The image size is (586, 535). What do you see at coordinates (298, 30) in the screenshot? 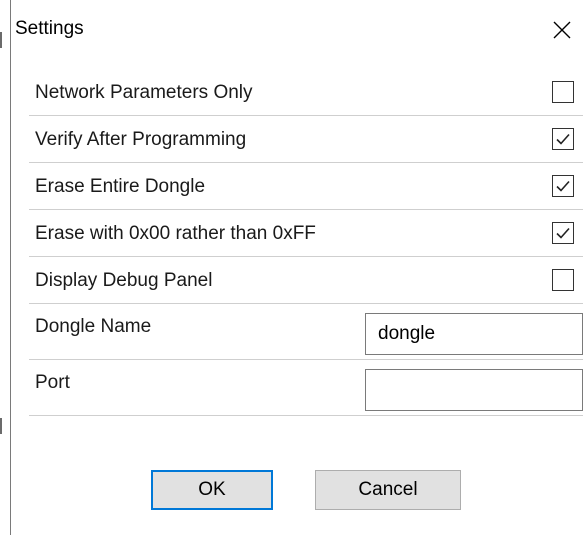
I see `title-bar: Settings` at bounding box center [298, 30].